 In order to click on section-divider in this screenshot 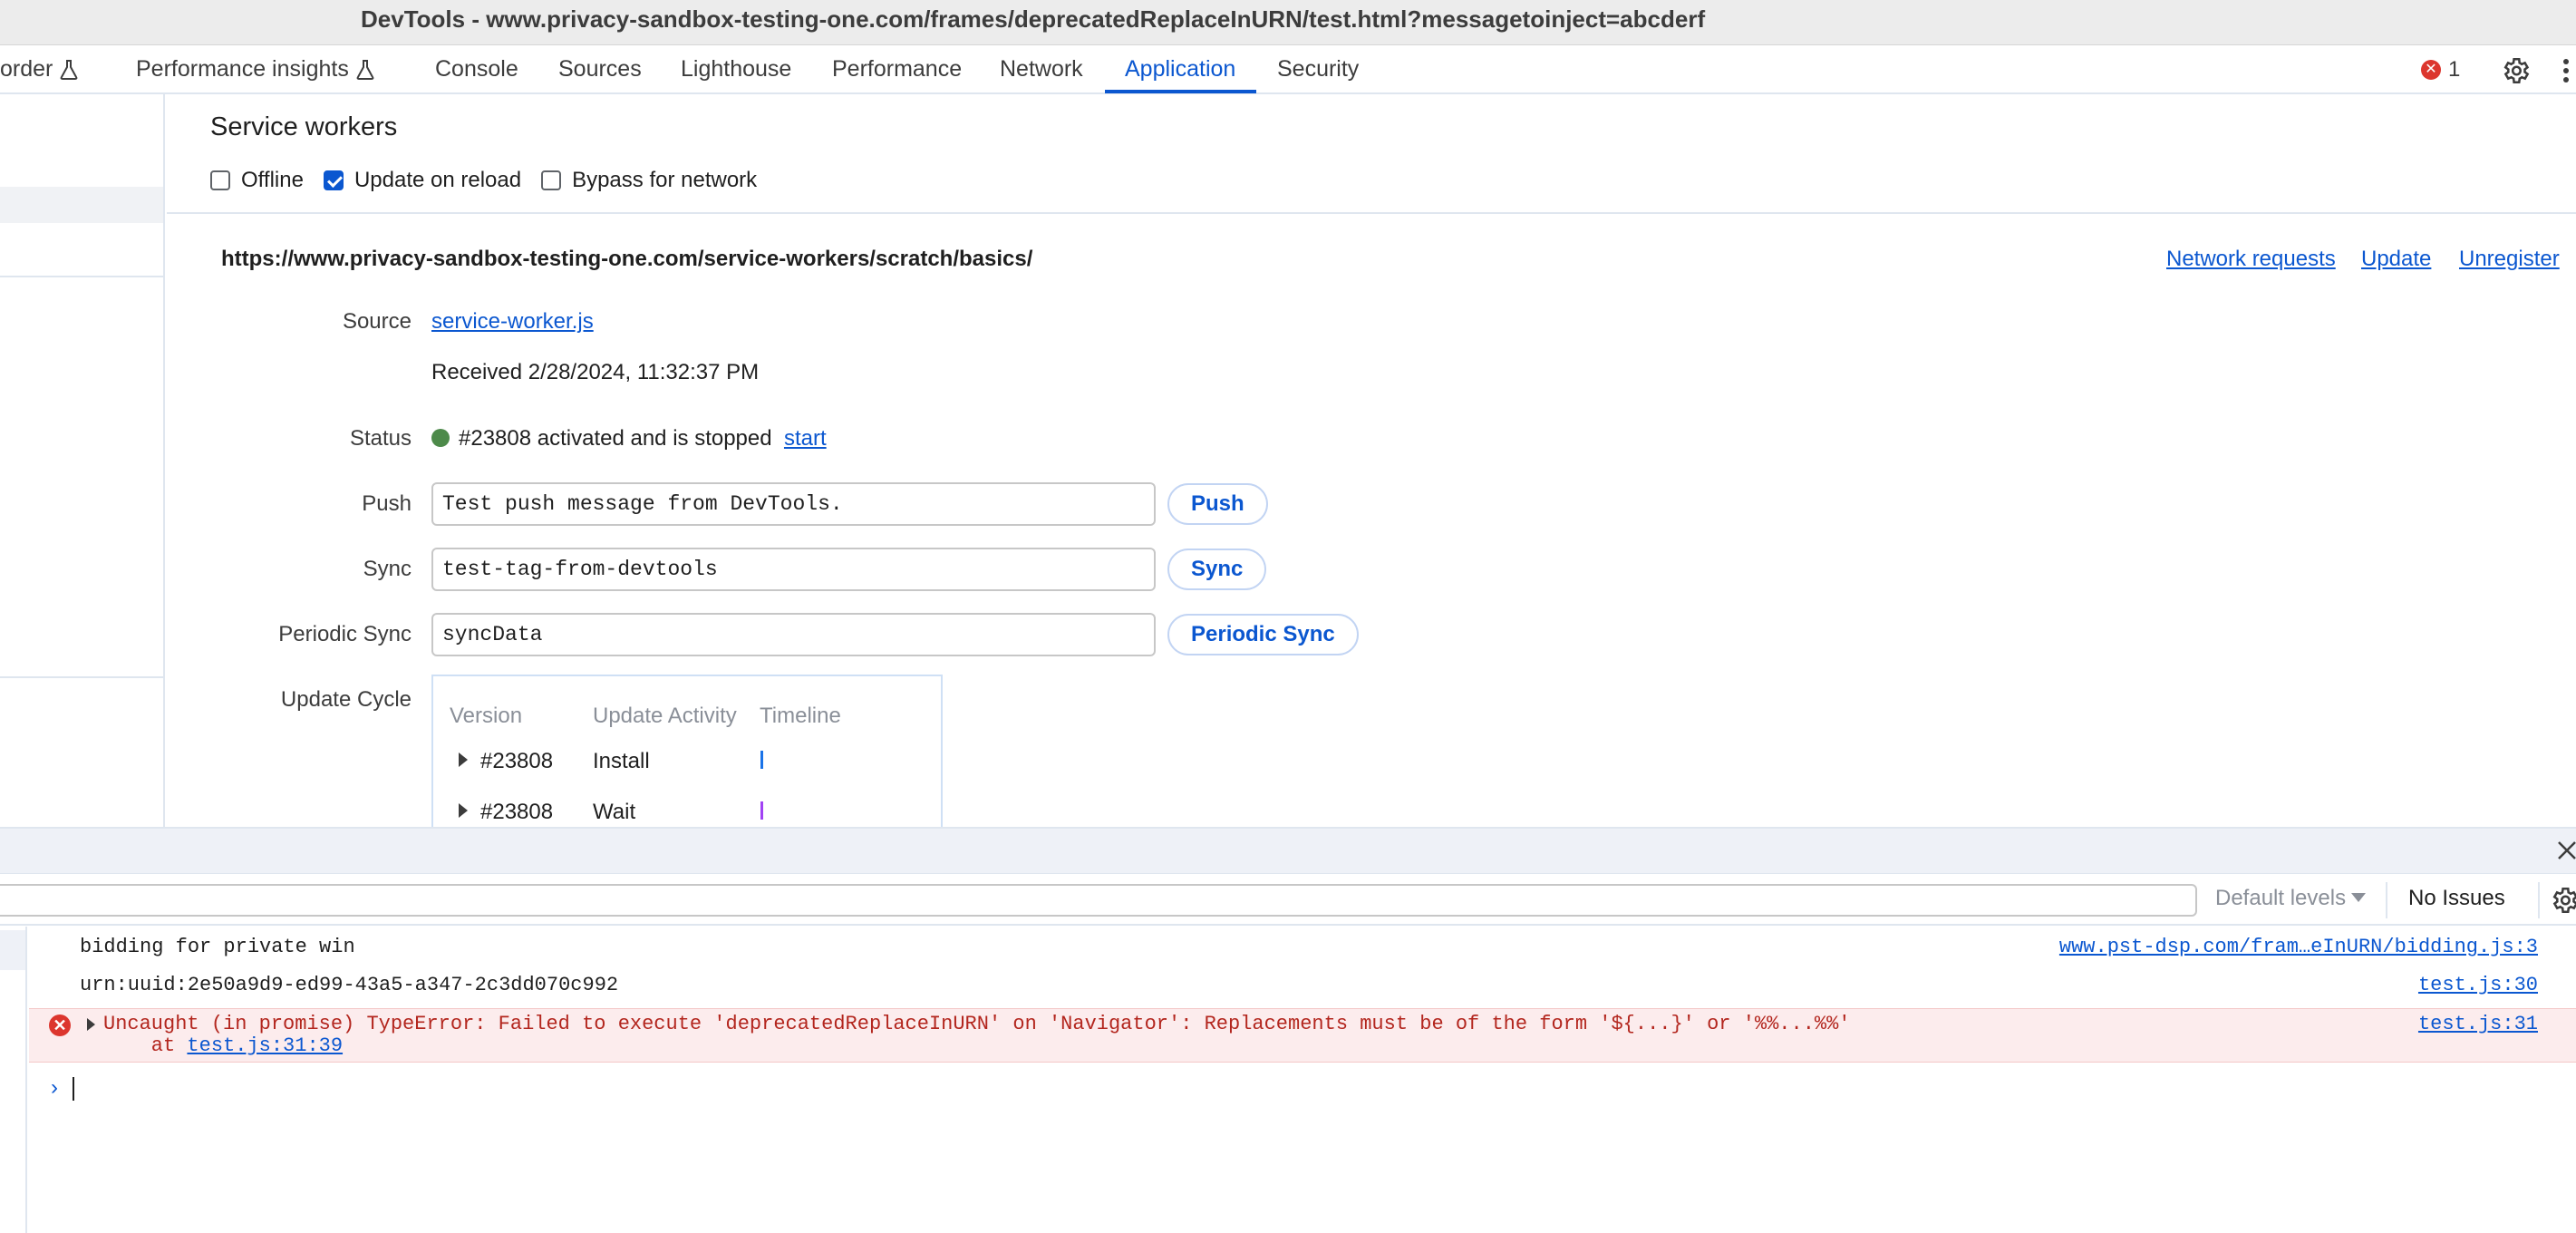, I will do `click(1371, 213)`.